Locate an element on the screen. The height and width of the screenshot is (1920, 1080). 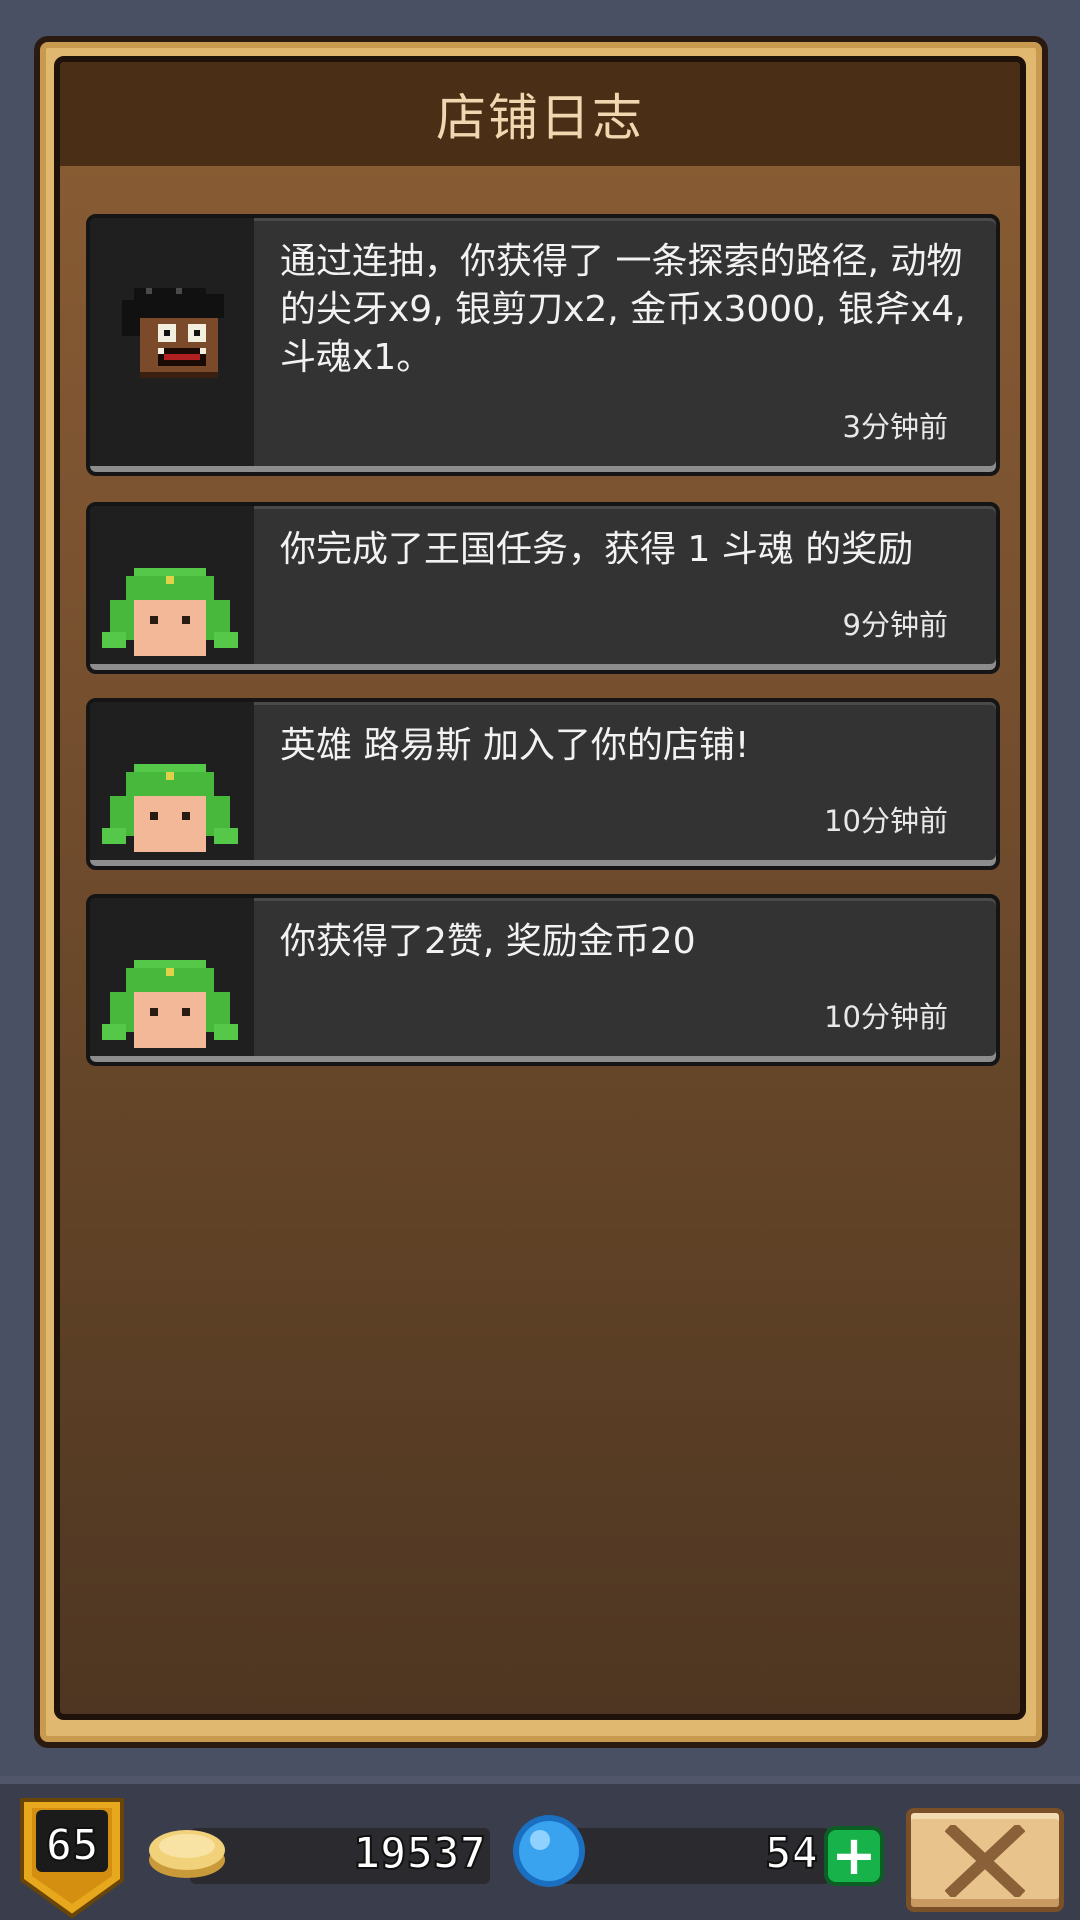
add-gems-button: + is located at coordinates (854, 1856).